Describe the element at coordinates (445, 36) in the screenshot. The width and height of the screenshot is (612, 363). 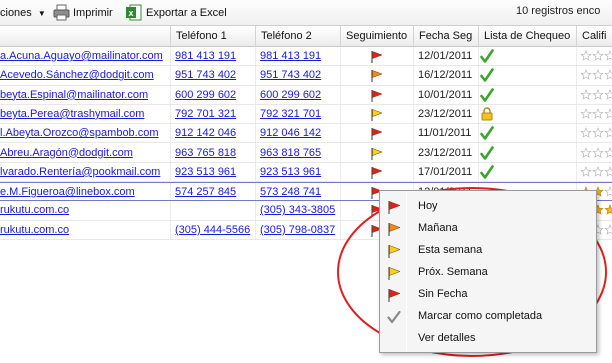
I see `header-fecha-seg: Fecha Seg` at that location.